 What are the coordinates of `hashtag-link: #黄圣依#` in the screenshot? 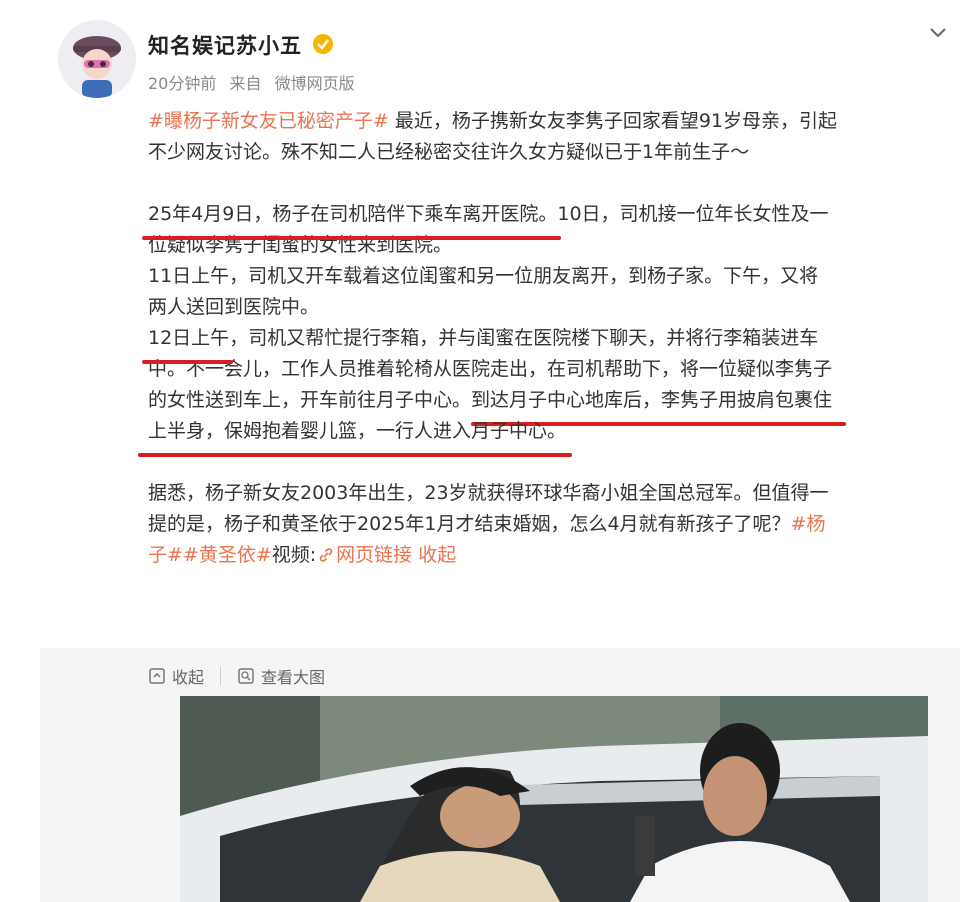 It's located at (227, 555).